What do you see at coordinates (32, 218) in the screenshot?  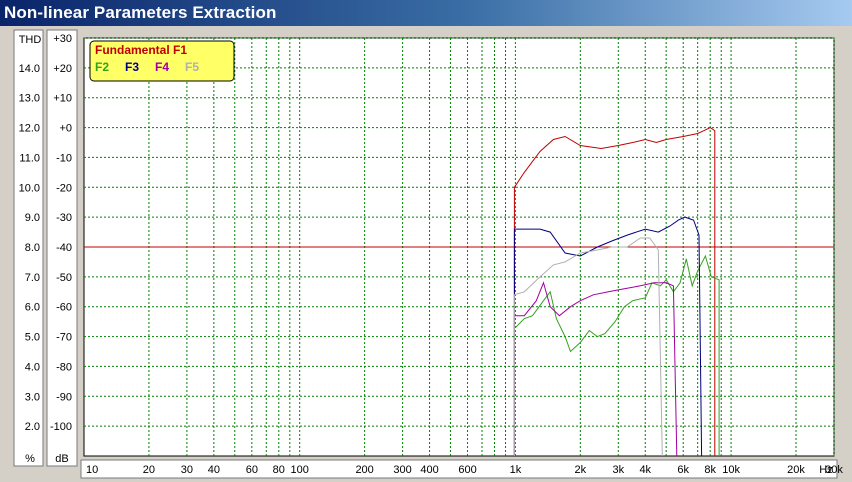 I see `thd-tick-label: 9.0` at bounding box center [32, 218].